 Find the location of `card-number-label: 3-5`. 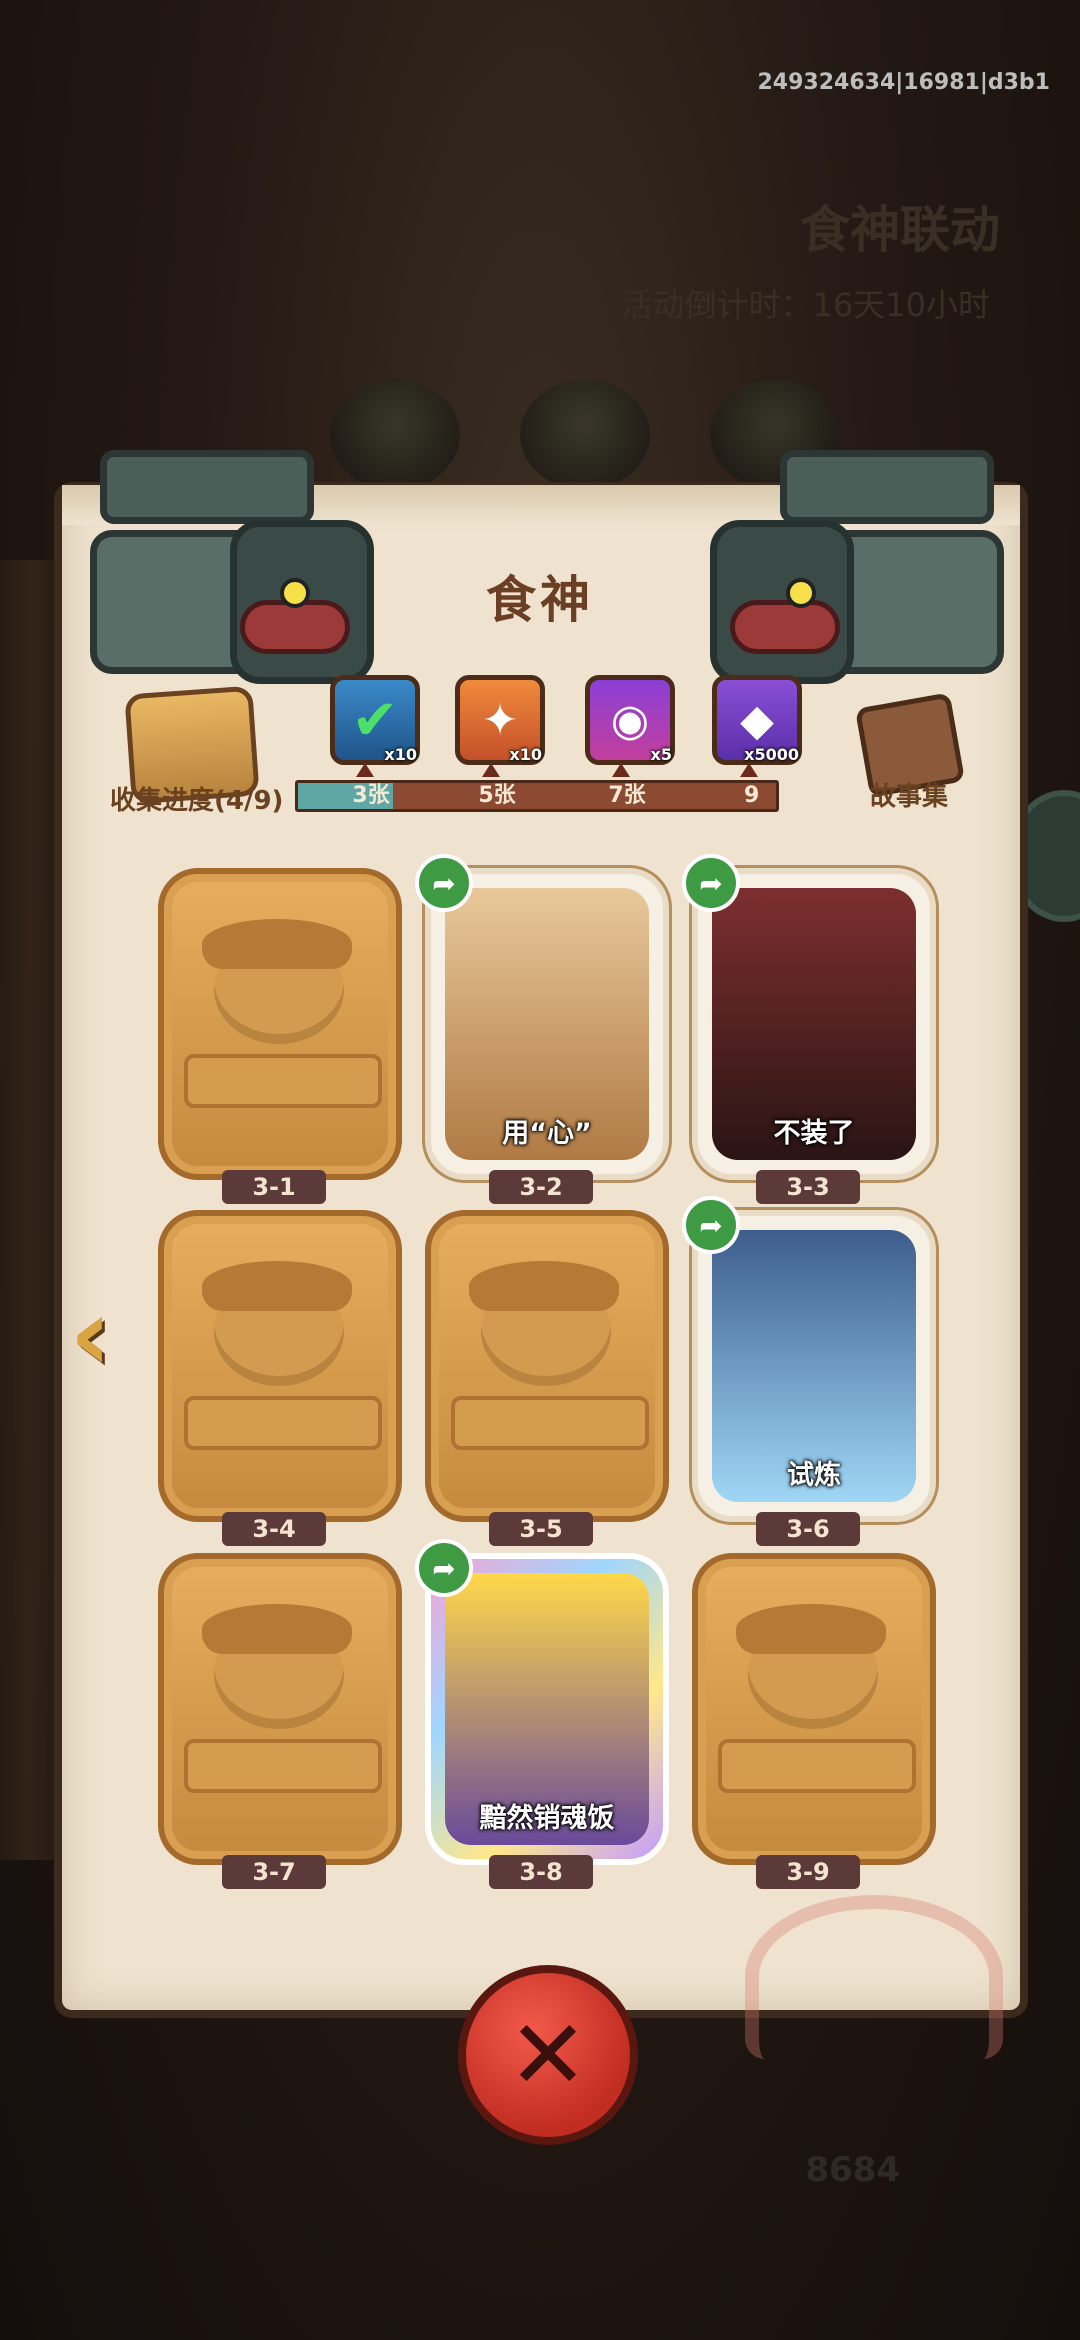

card-number-label: 3-5 is located at coordinates (541, 1529).